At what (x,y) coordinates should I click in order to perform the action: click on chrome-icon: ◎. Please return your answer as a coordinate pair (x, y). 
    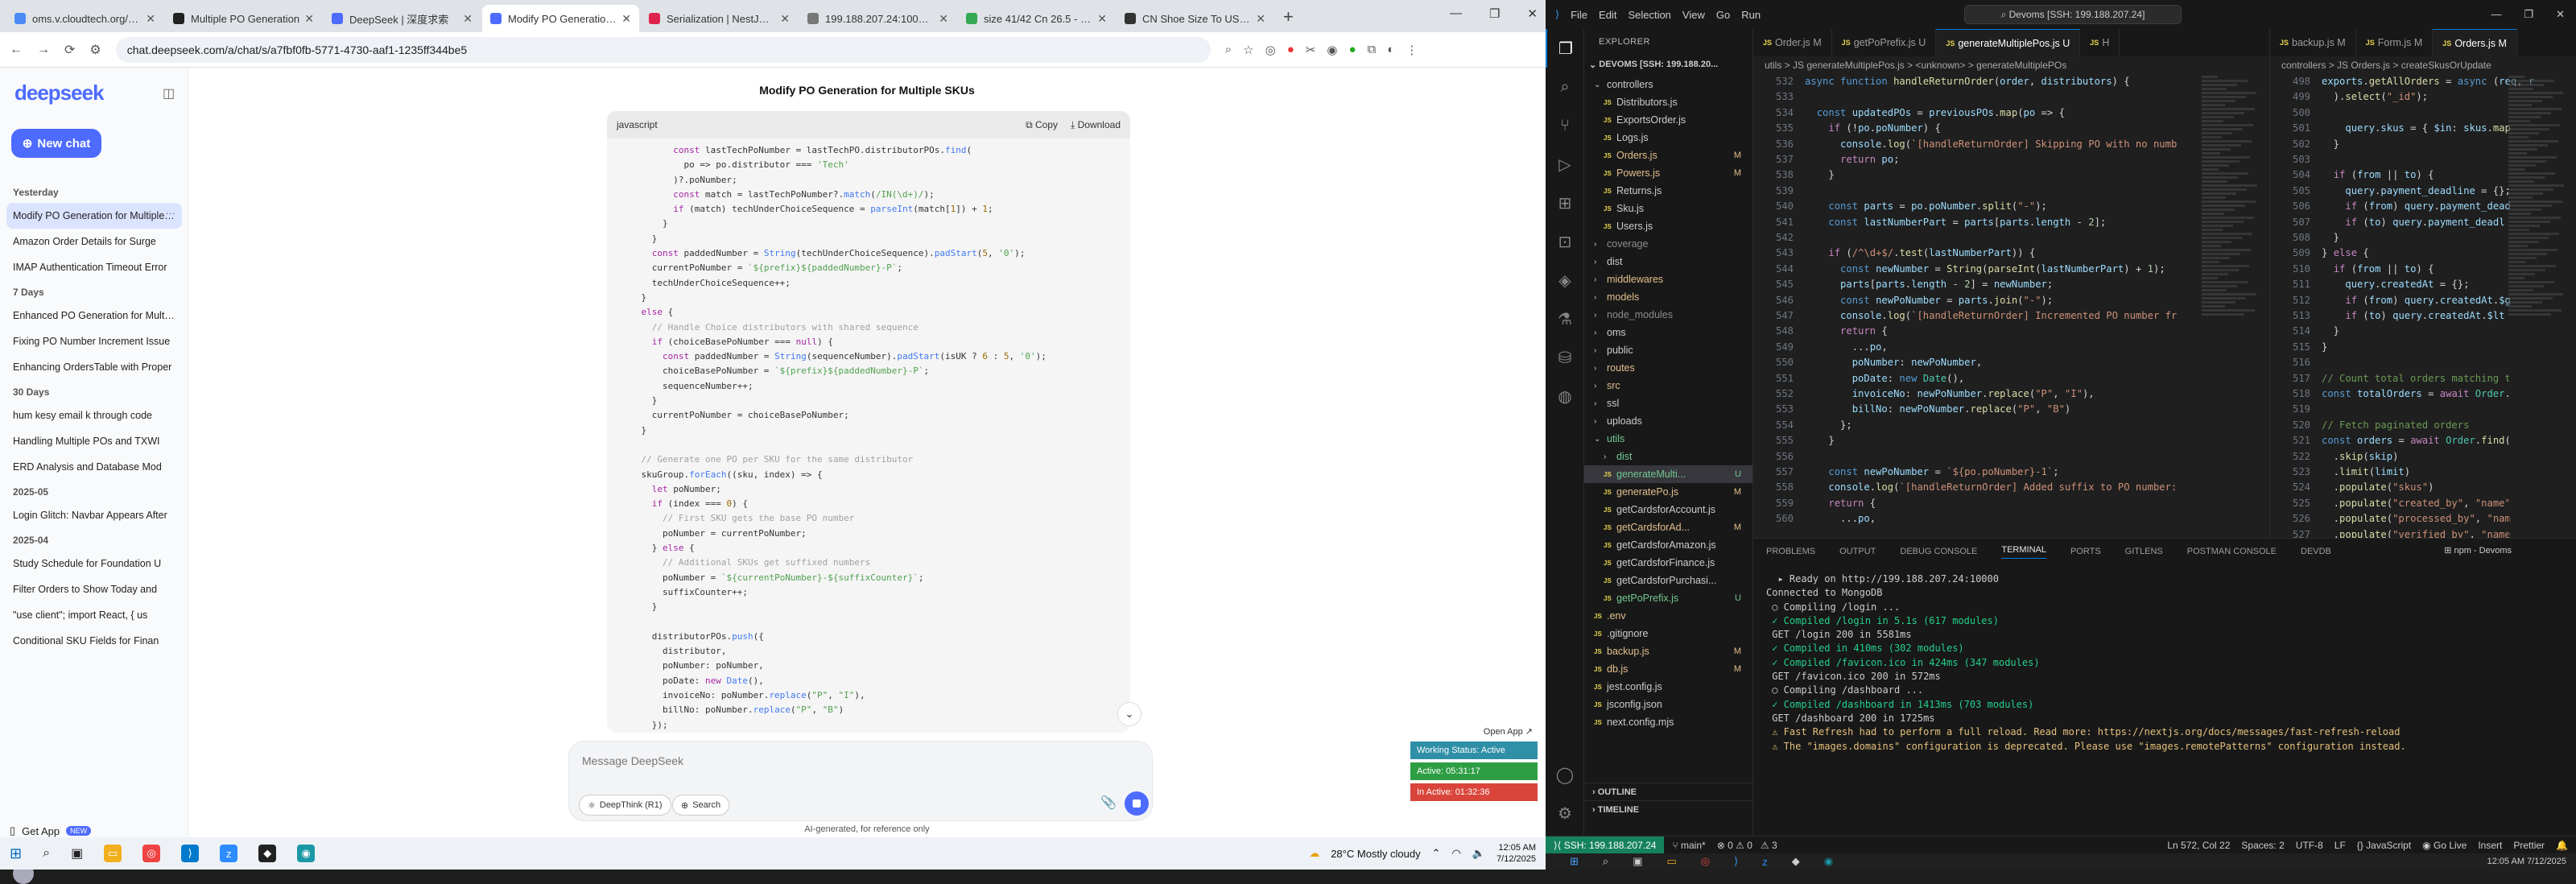
    Looking at the image, I should click on (151, 854).